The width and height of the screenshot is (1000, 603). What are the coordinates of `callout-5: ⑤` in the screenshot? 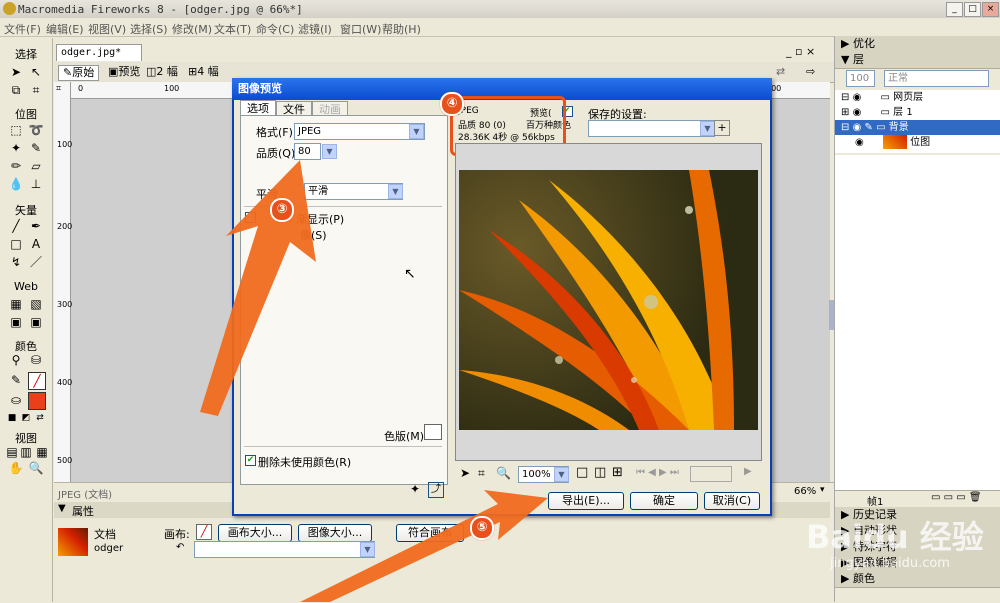 It's located at (482, 528).